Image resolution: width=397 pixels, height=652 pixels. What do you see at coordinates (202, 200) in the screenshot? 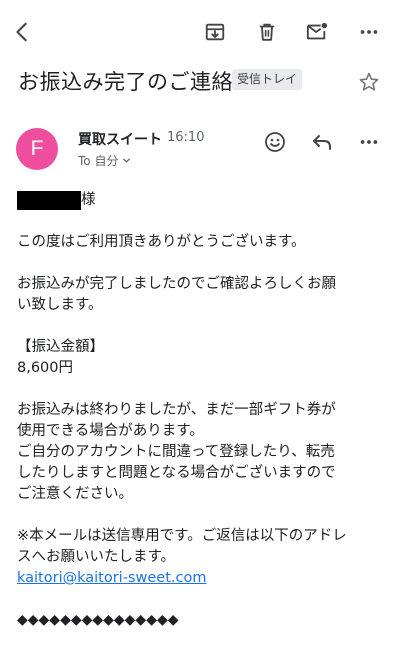
I see `salutation-line: 様` at bounding box center [202, 200].